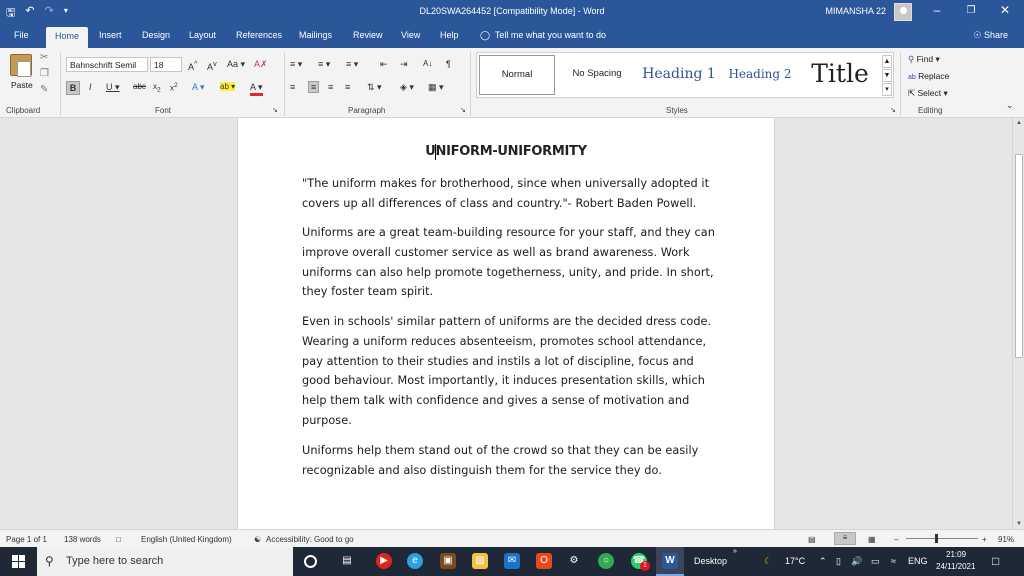 This screenshot has height=576, width=1024. I want to click on cortana-icon, so click(310, 561).